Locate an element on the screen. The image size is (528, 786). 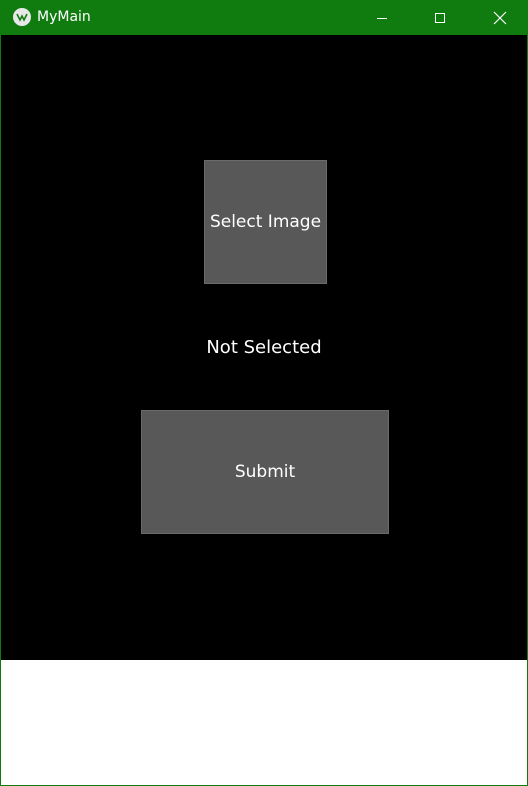
title-bar: MyMain is located at coordinates (264, 17).